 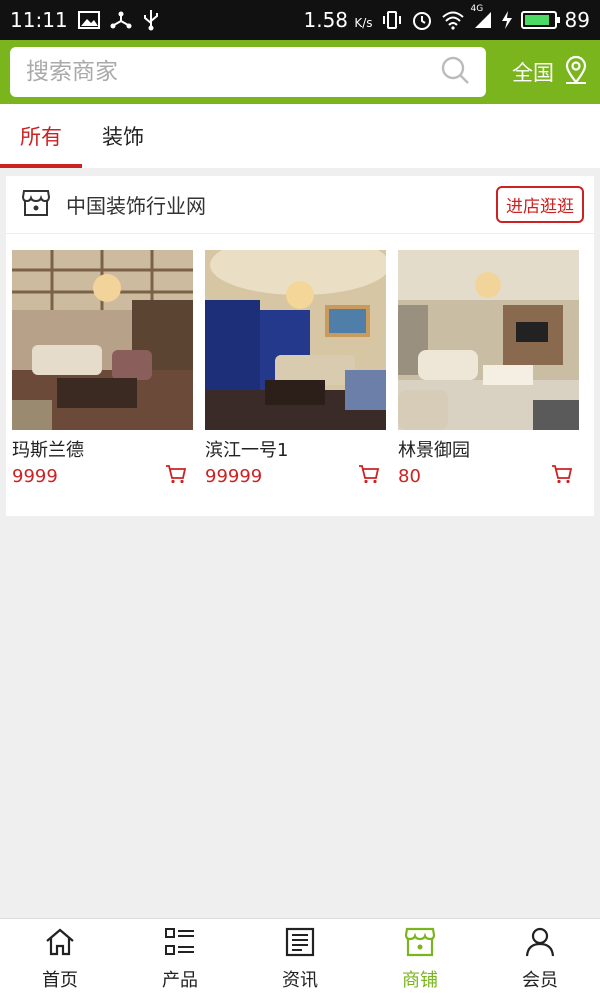 What do you see at coordinates (533, 73) in the screenshot?
I see `region-label: 全国` at bounding box center [533, 73].